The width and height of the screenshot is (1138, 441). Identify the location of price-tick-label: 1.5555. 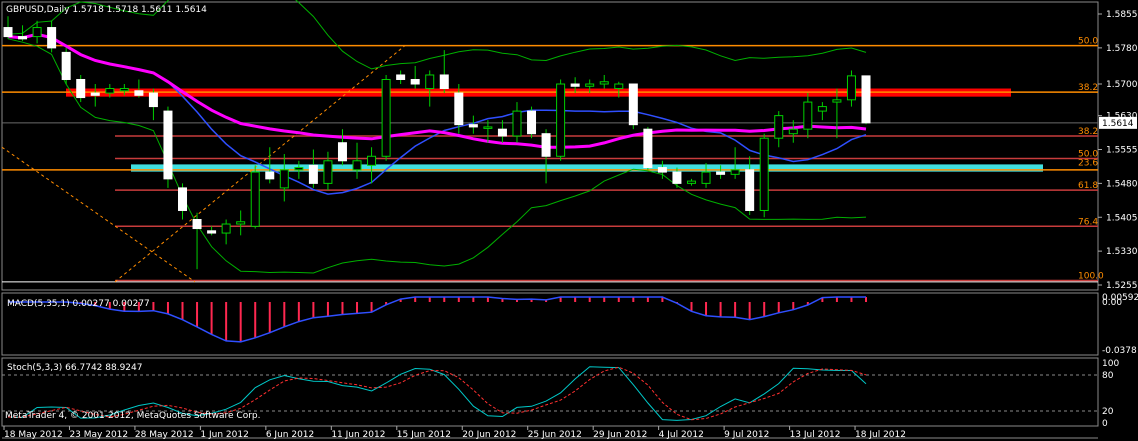
(1122, 151).